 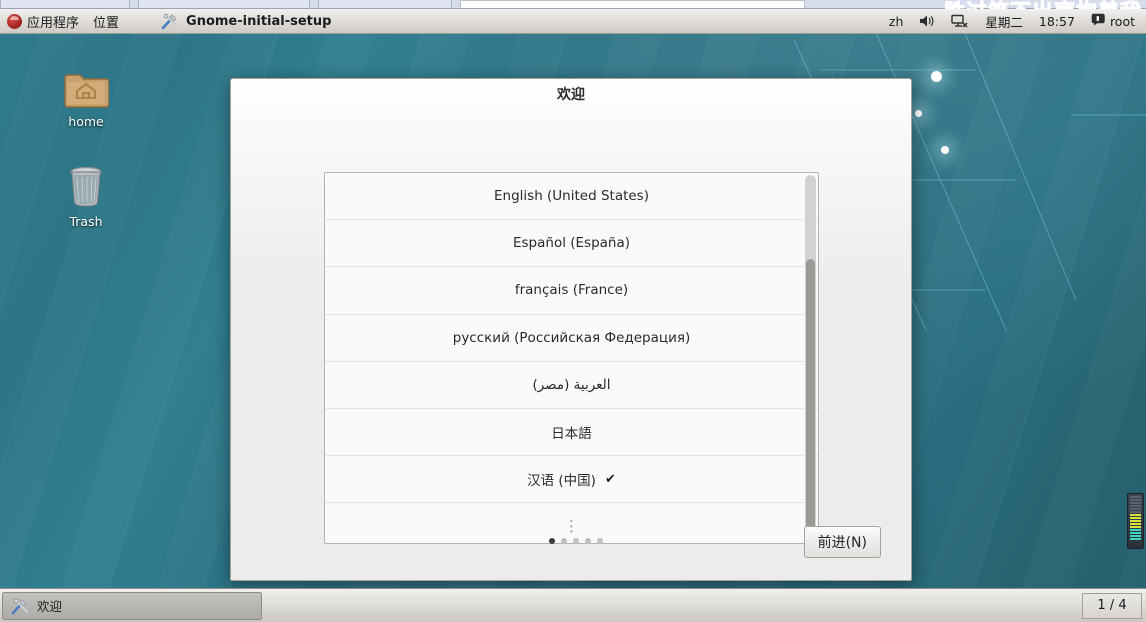 I want to click on language-row: العربية (مصر), so click(x=571, y=385).